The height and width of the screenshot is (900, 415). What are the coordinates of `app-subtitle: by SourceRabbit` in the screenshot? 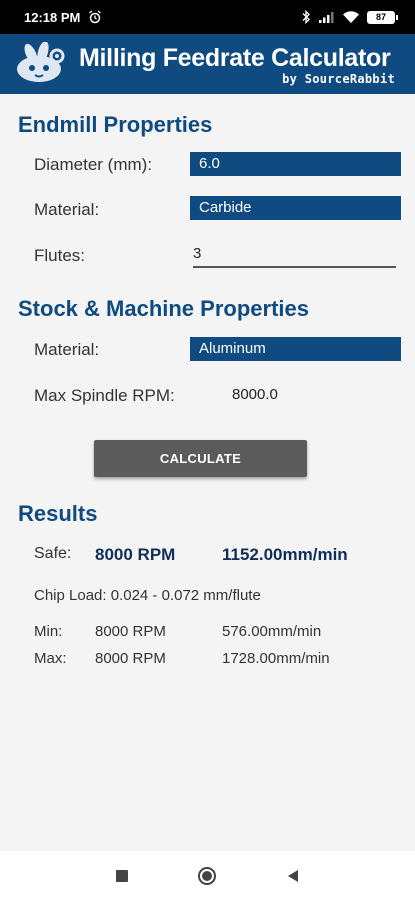 It's located at (338, 79).